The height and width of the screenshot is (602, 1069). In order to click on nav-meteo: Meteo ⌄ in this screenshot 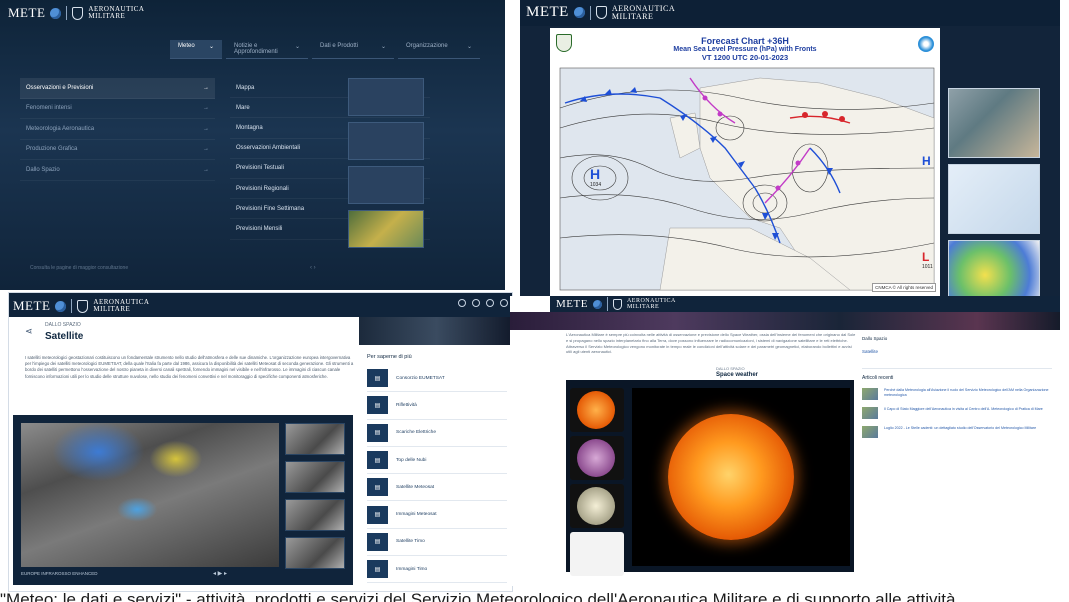, I will do `click(196, 49)`.